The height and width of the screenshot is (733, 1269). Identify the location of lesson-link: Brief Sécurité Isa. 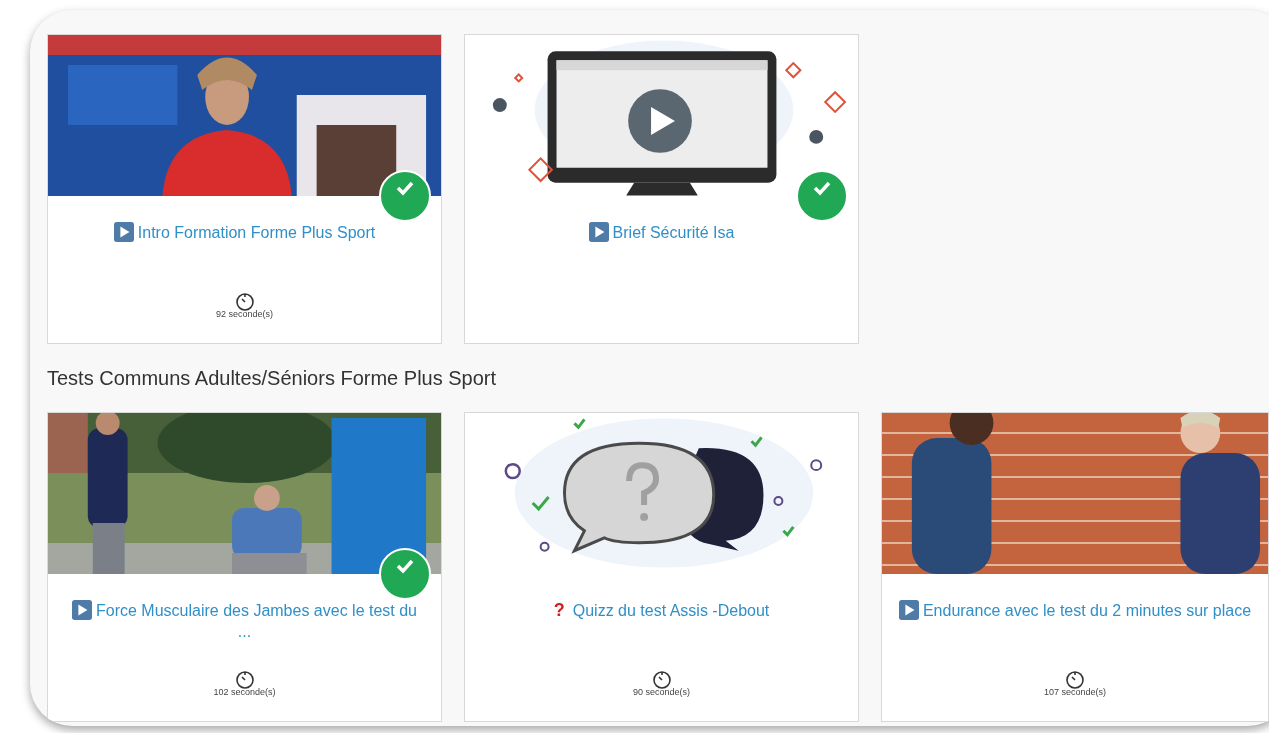
(661, 232).